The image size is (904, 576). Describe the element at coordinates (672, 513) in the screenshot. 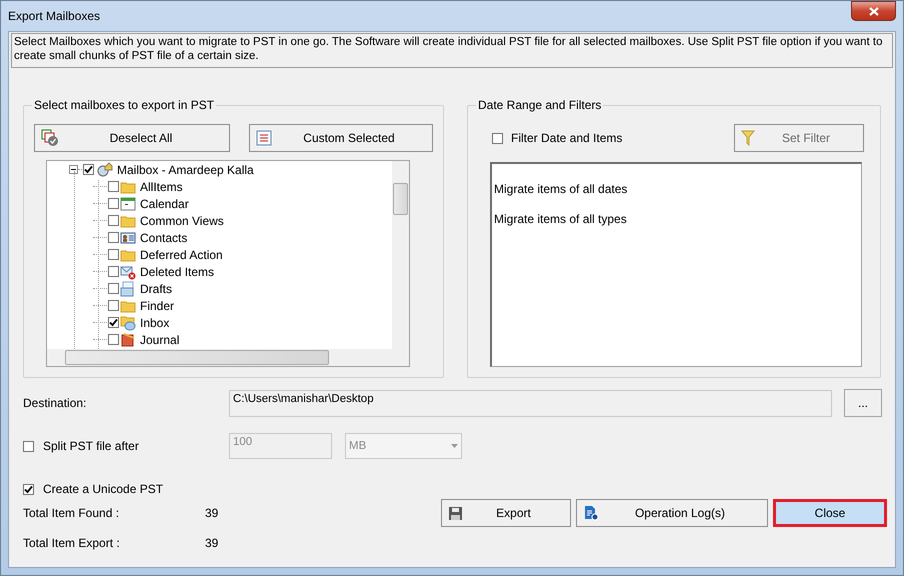

I see `operation-log-button: Operation Log(s)` at that location.